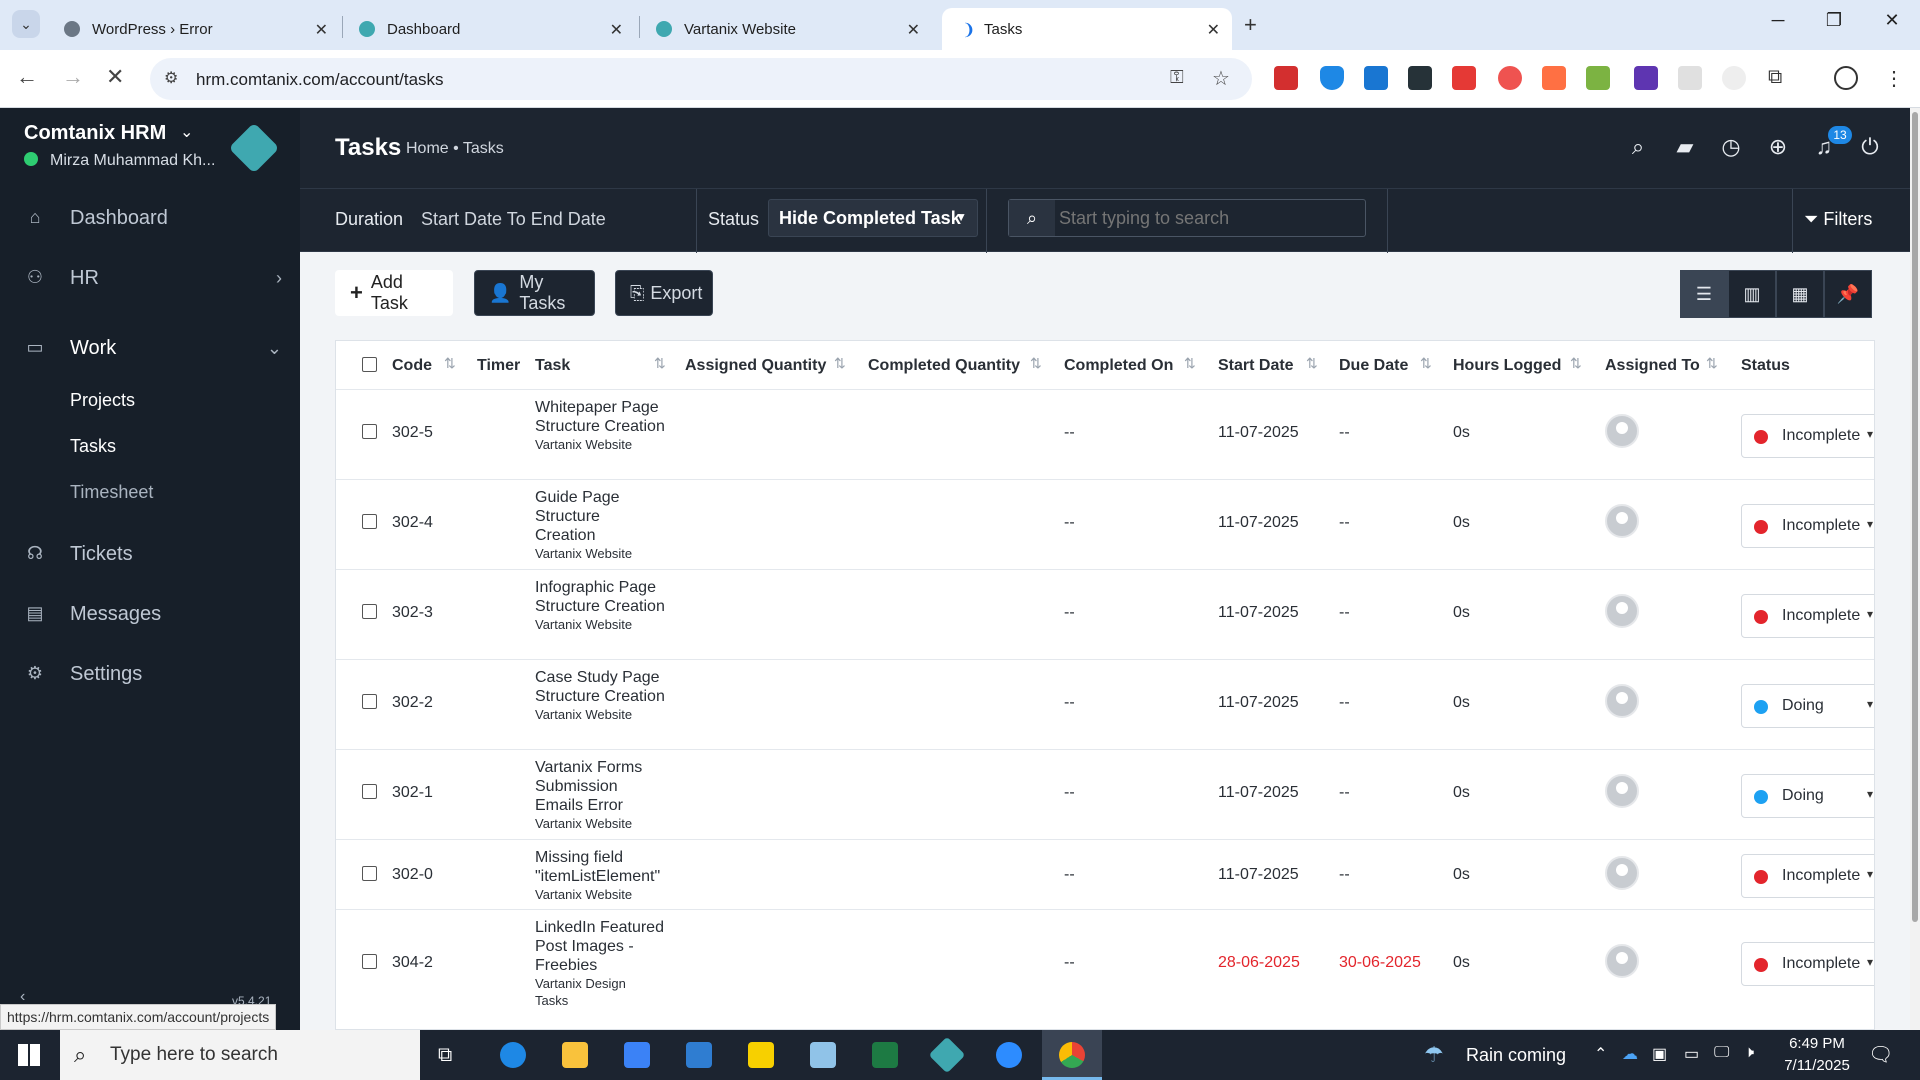  I want to click on sidebar-item-hr: ⚇ HR ›, so click(150, 278).